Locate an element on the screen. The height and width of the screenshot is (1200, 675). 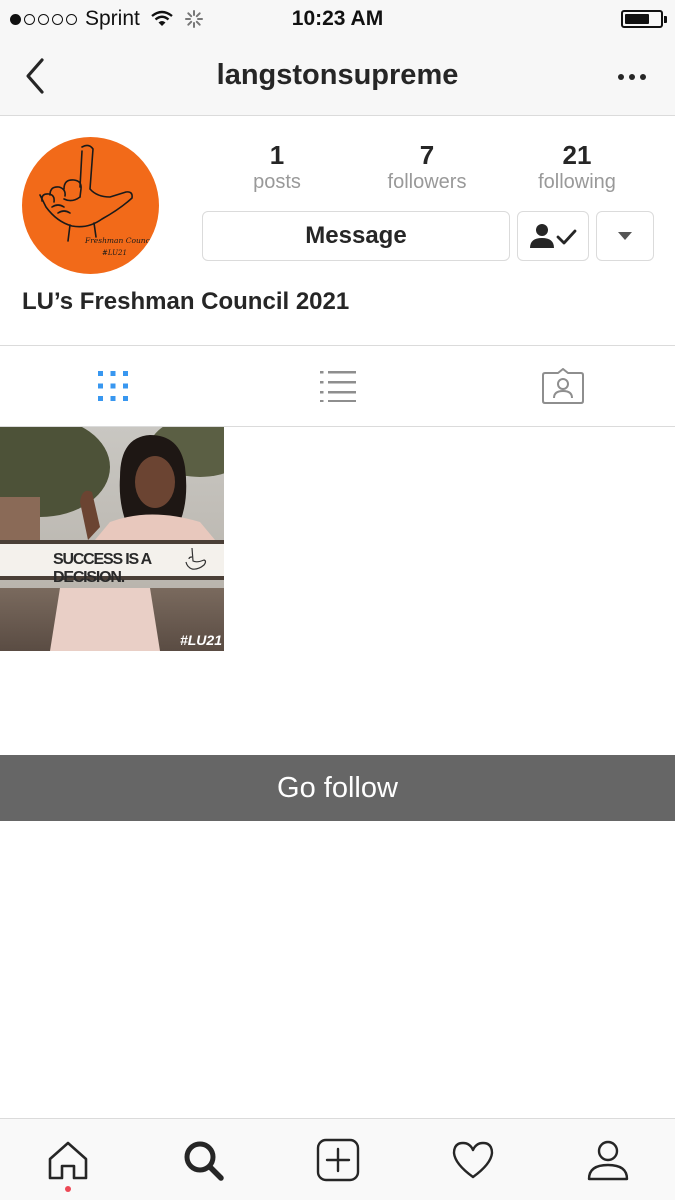
tab-tagged is located at coordinates (562, 386).